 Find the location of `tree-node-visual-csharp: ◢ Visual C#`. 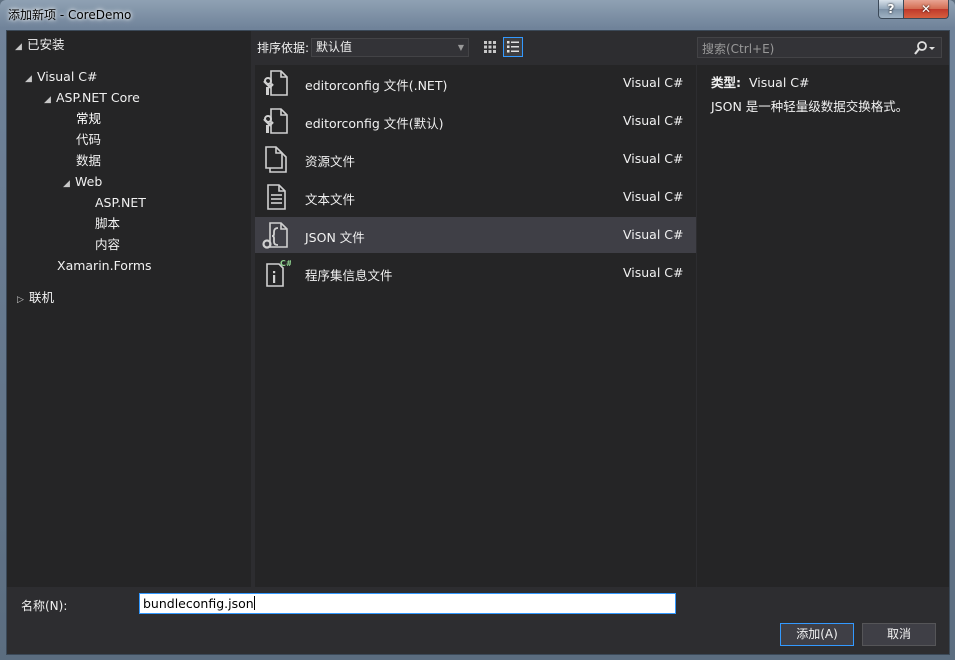

tree-node-visual-csharp: ◢ Visual C# is located at coordinates (61, 77).